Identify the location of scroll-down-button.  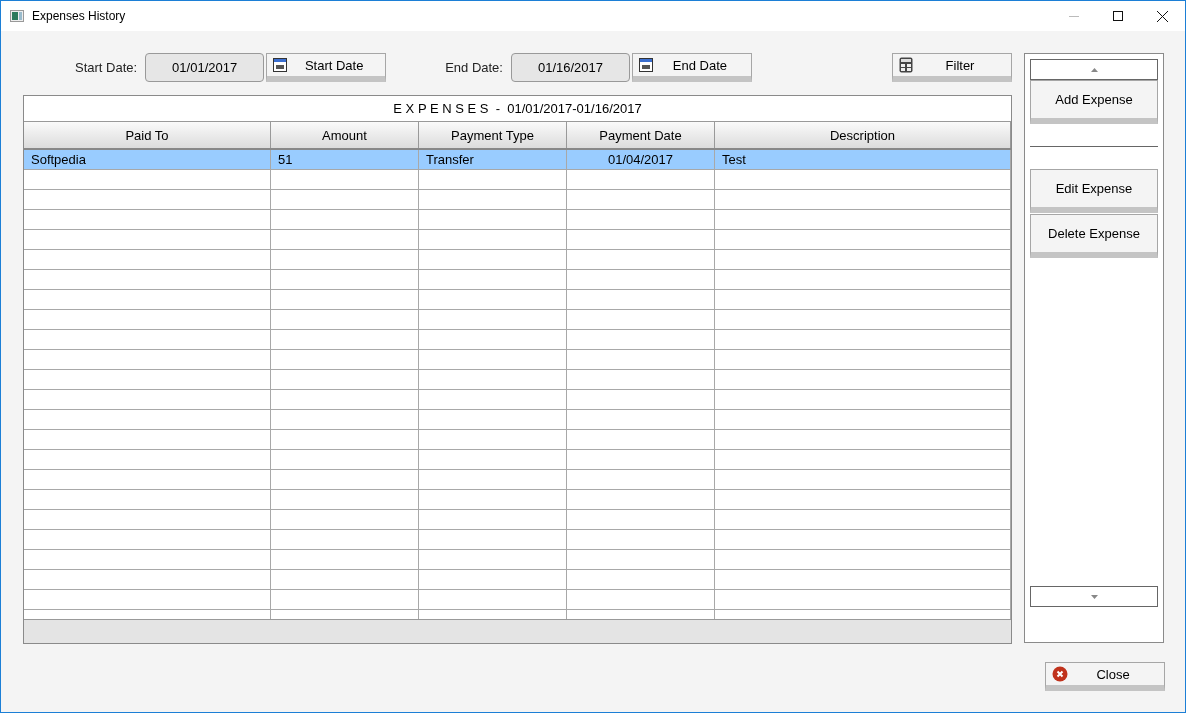
(1094, 596).